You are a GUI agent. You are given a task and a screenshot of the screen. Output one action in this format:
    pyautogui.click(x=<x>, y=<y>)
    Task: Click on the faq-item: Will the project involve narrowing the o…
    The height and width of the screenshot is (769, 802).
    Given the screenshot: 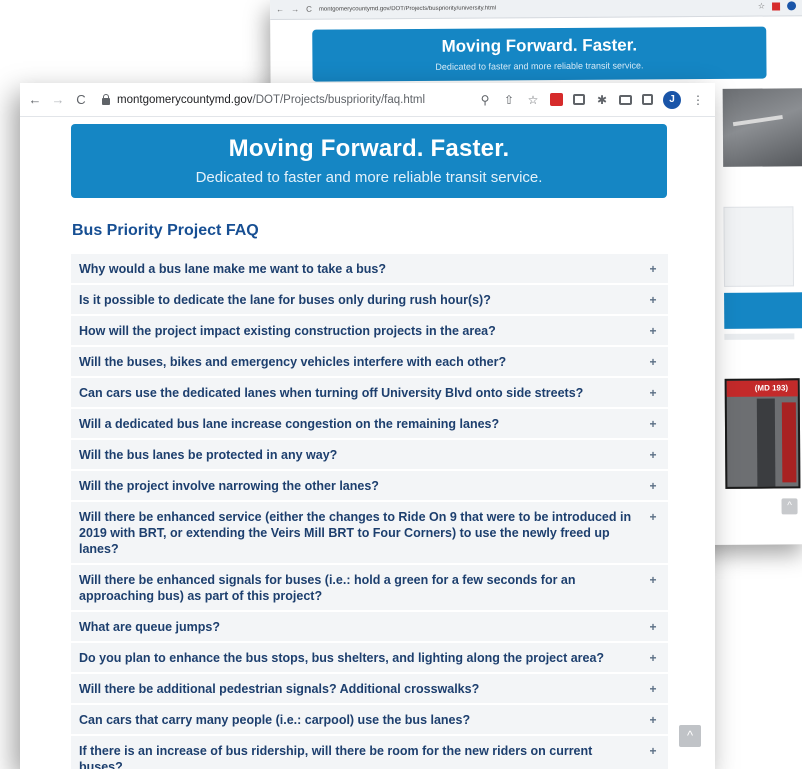 What is the action you would take?
    pyautogui.click(x=369, y=486)
    